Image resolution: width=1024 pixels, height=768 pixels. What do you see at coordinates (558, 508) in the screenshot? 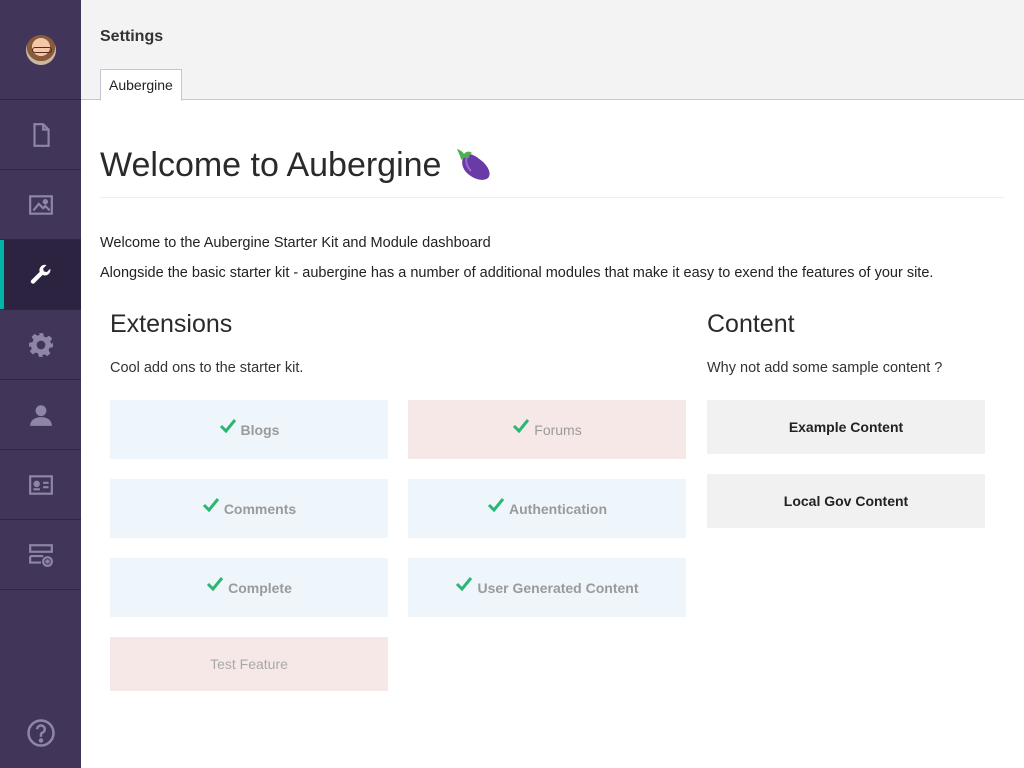
I see `extension-label: Authentication` at bounding box center [558, 508].